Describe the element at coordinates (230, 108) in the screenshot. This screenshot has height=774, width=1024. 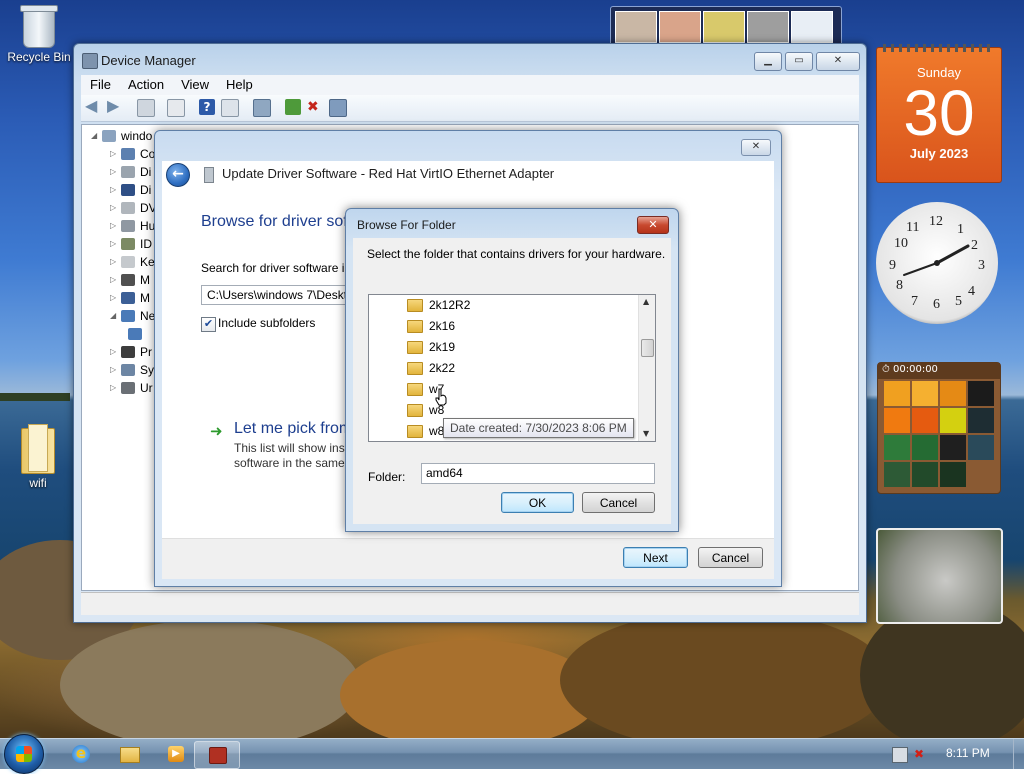
I see `action-icon` at that location.